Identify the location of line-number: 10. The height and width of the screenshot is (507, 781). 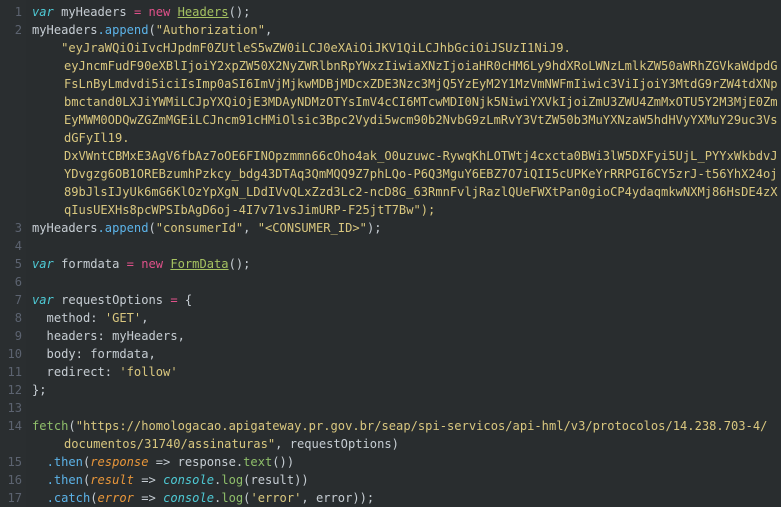
(14, 354).